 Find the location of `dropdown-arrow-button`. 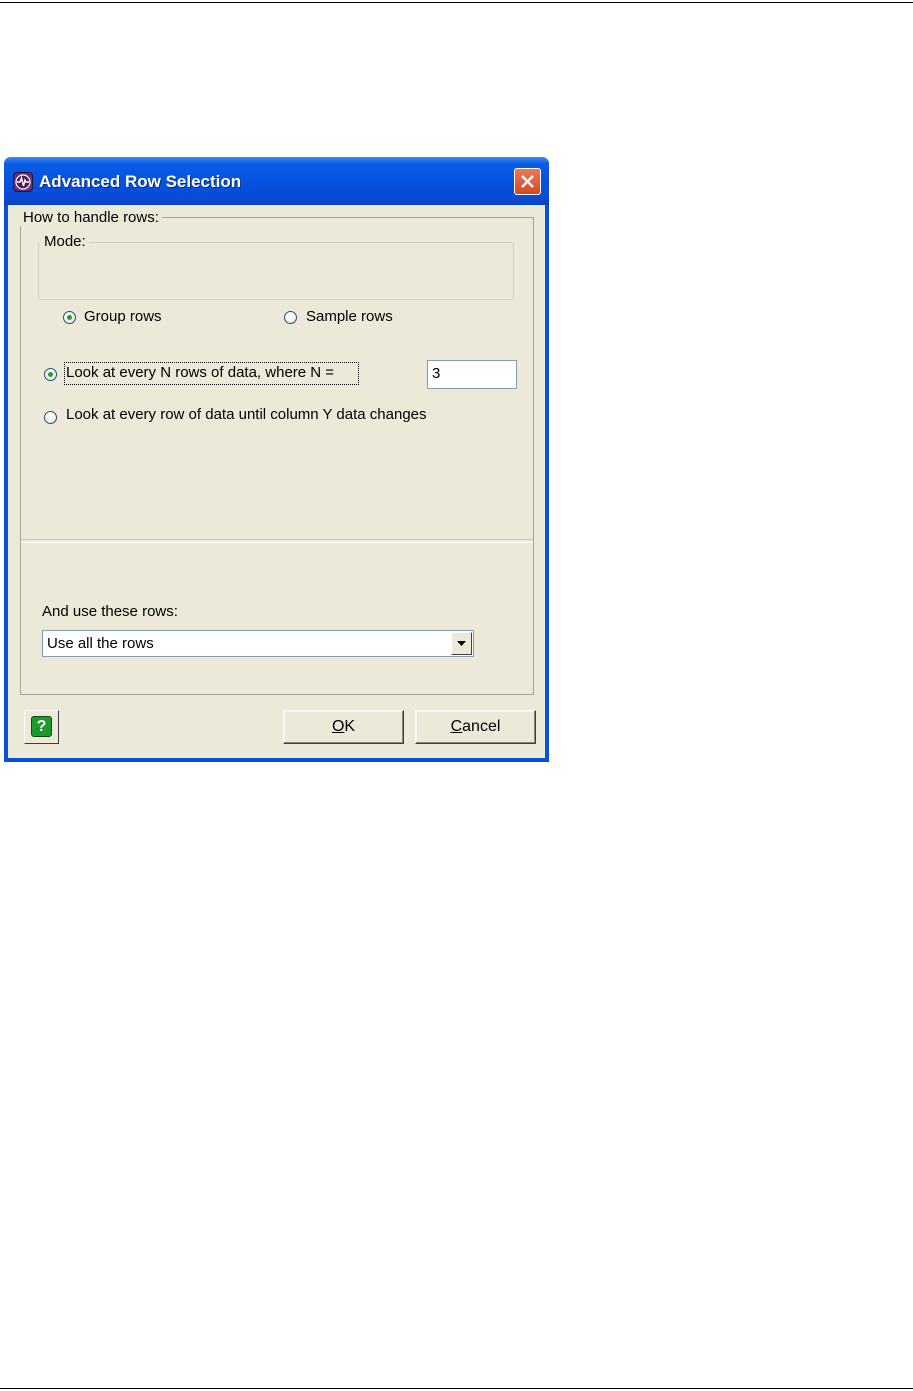

dropdown-arrow-button is located at coordinates (461, 643).